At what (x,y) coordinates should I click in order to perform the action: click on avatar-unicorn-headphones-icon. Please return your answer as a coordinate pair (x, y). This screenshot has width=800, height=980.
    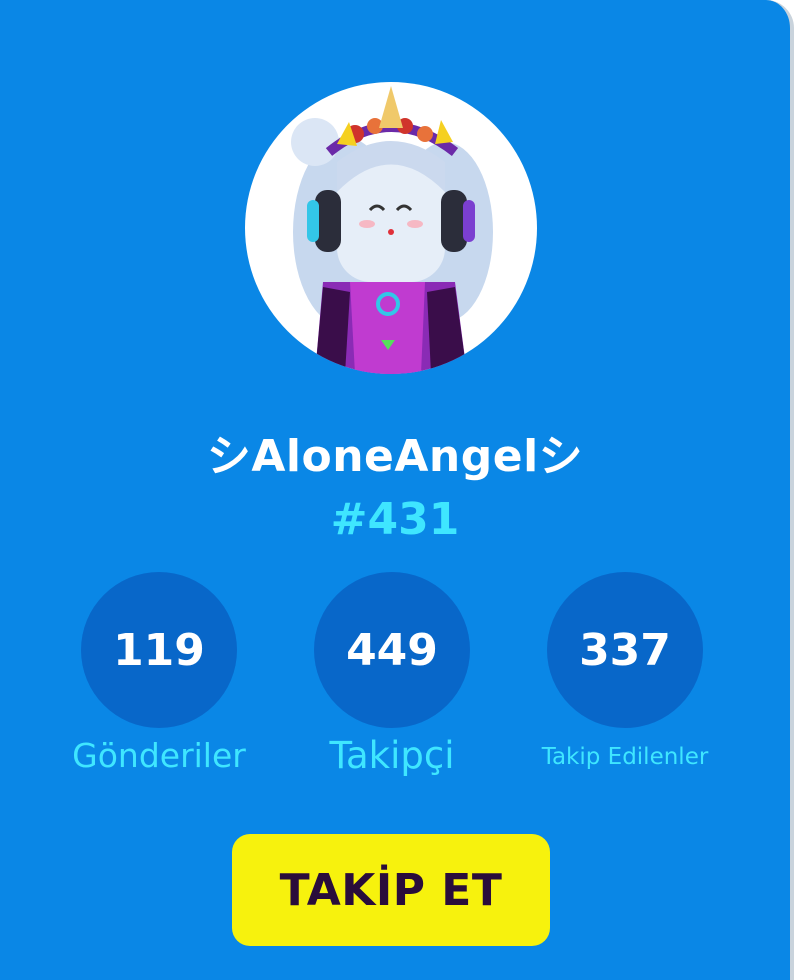
    Looking at the image, I should click on (392, 230).